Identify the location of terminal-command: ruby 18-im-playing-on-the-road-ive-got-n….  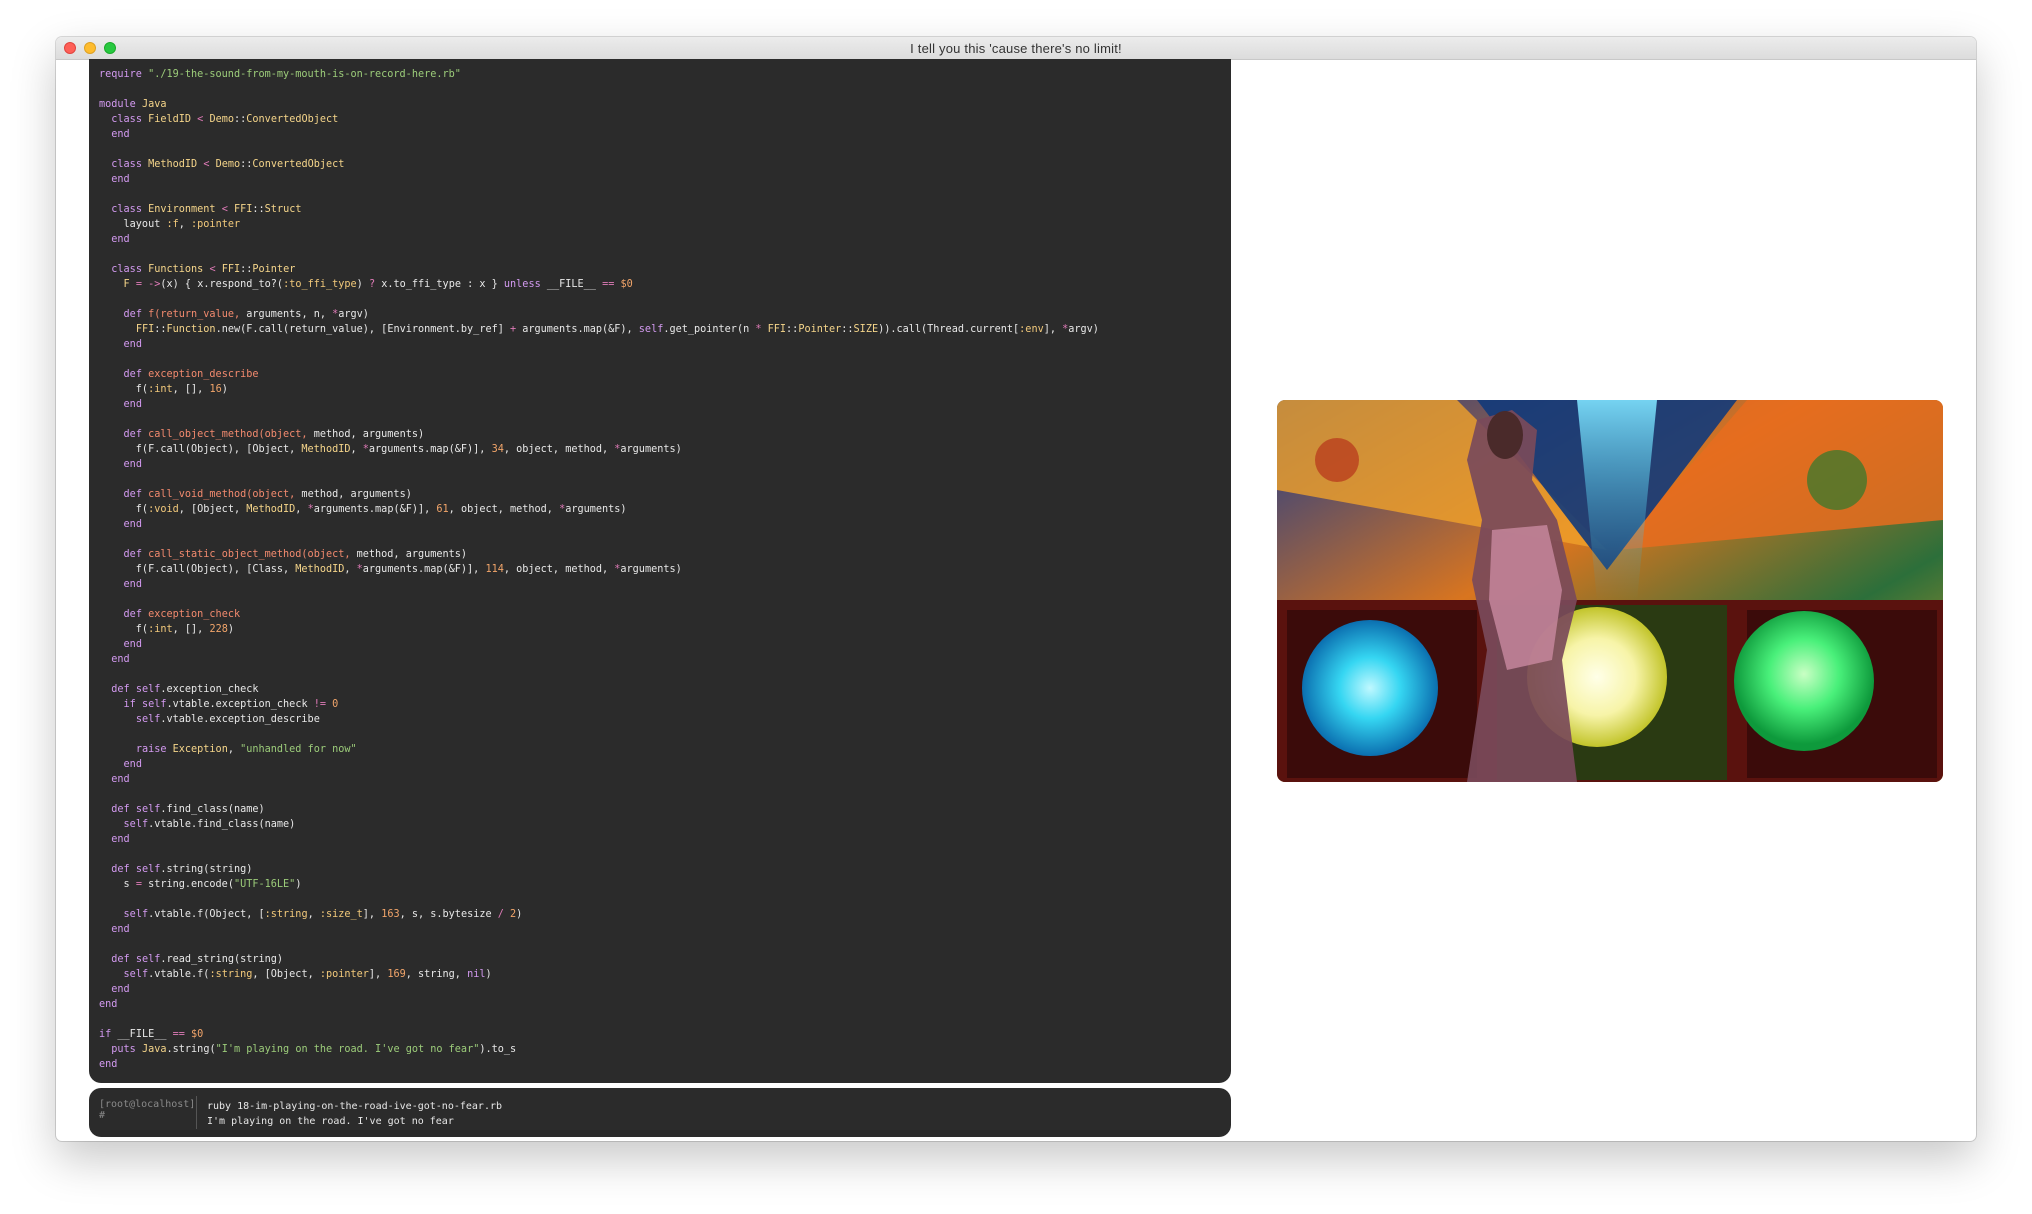
(355, 1106).